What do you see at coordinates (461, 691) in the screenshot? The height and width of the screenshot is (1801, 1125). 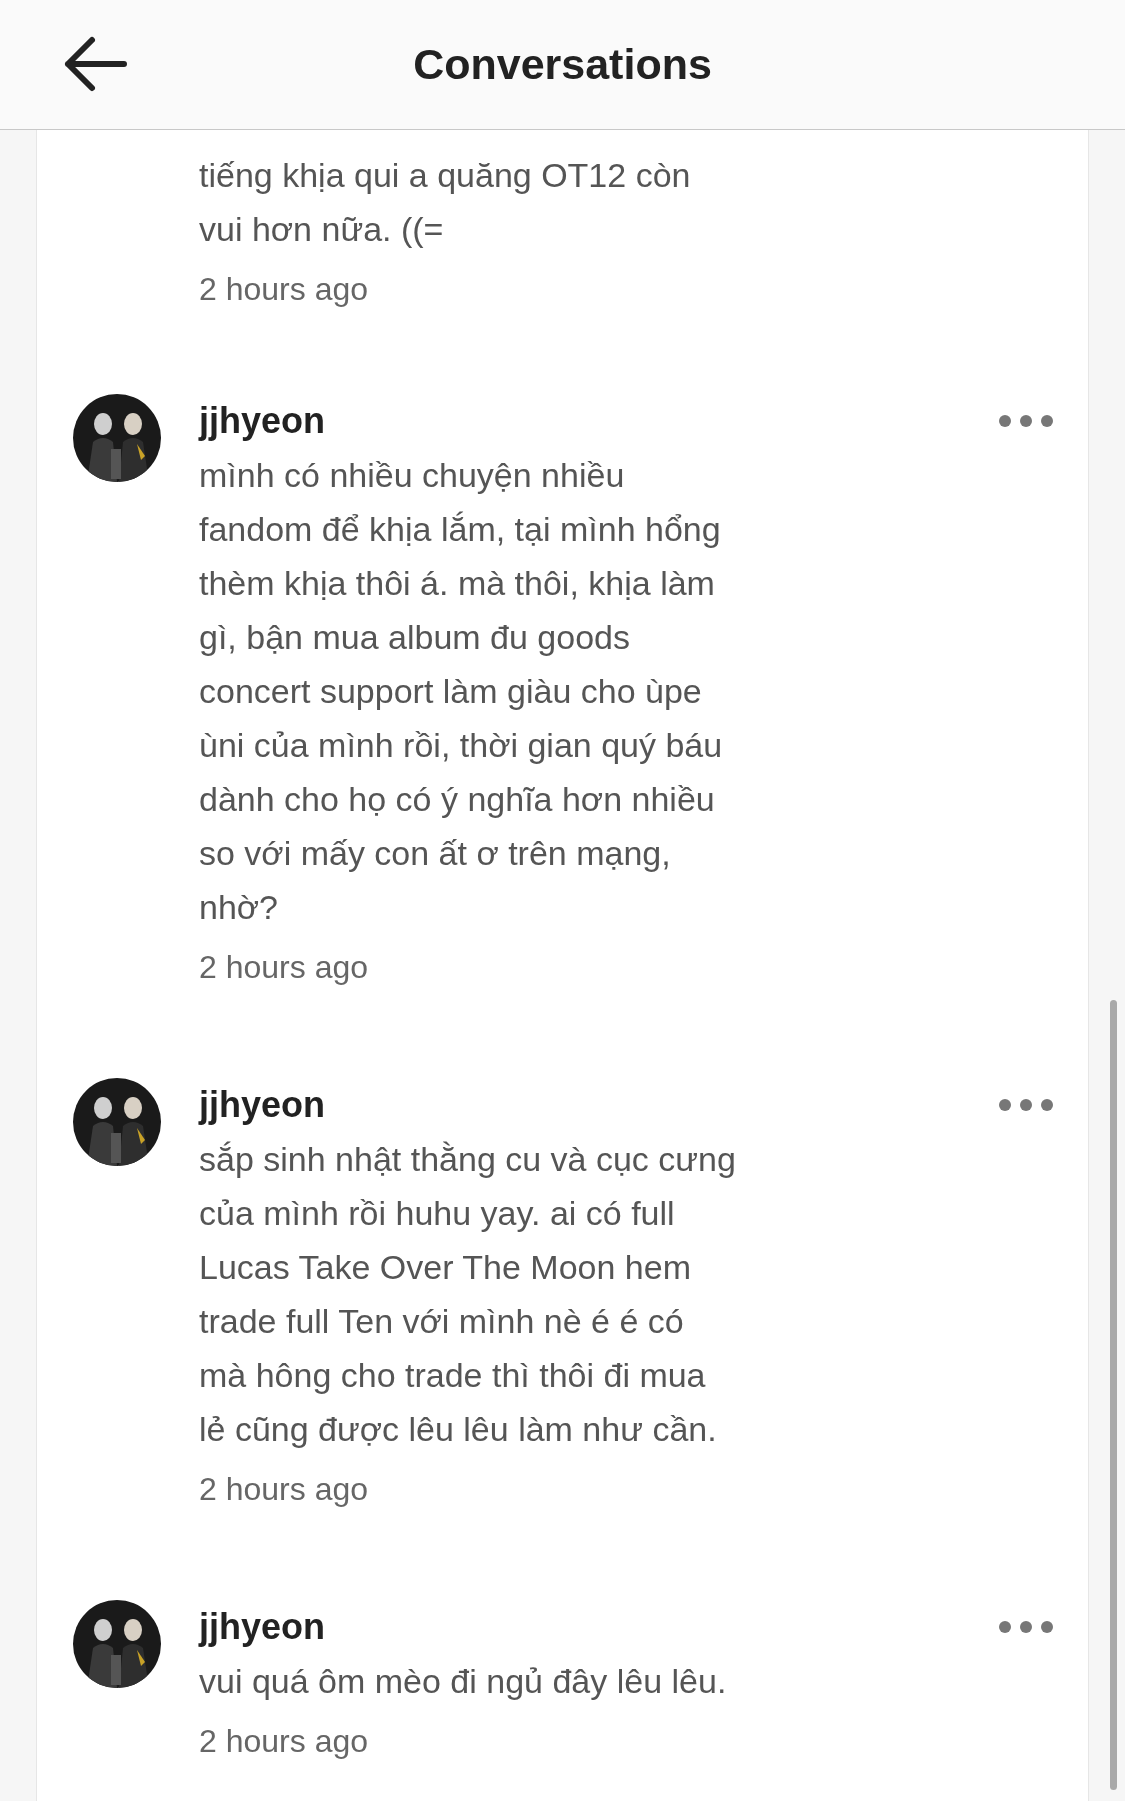 I see `message-text: mình có nhiều chuyện nhiều fandom để khịa lắm, tại mình hổng thèm khịa thôi á. mà thôi, khịa làm gì, bận mua album đu goods concert support làm giàu cho ùpe ùni của mình rồi, thời gian quý báu dành cho họ có ý nghĩa hơn nhiều so với mấy con ất ơ trên mạng, nhờ?` at bounding box center [461, 691].